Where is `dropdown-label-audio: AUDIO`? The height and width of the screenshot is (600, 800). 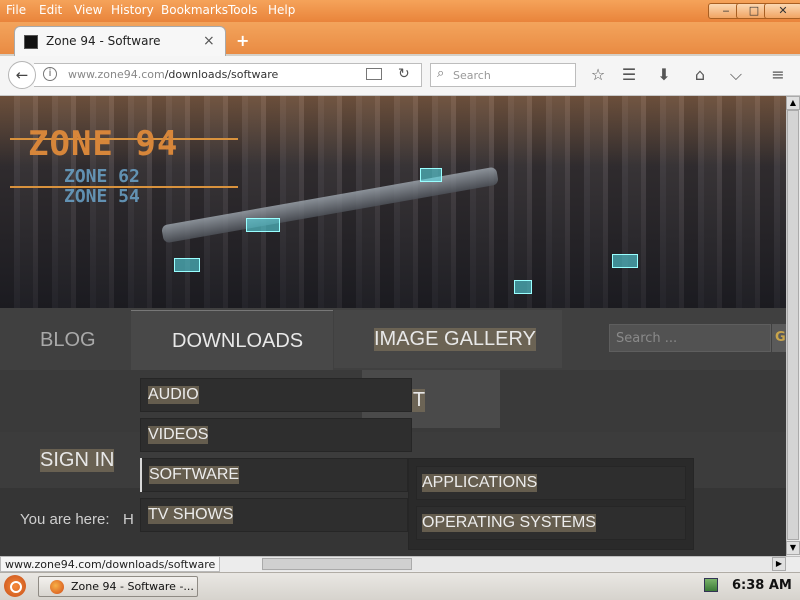
dropdown-label-audio: AUDIO is located at coordinates (173, 395).